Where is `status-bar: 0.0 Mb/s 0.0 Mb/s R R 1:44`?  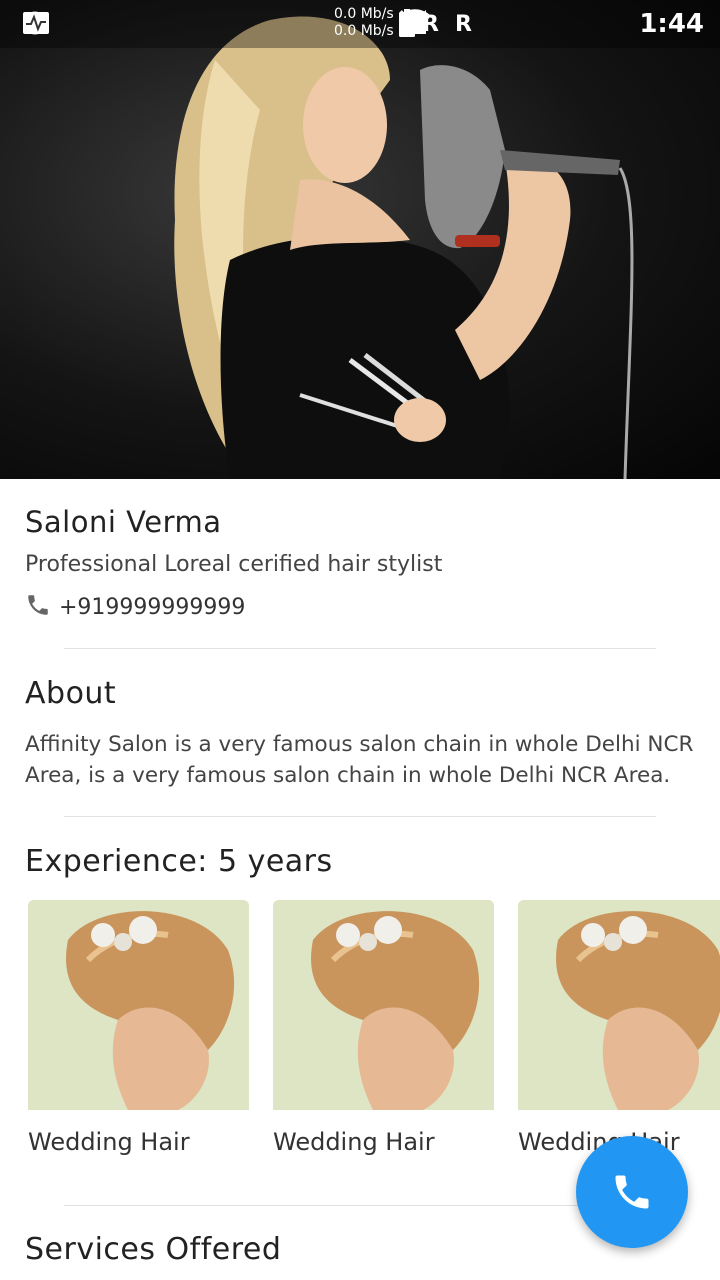 status-bar: 0.0 Mb/s 0.0 Mb/s R R 1:44 is located at coordinates (360, 24).